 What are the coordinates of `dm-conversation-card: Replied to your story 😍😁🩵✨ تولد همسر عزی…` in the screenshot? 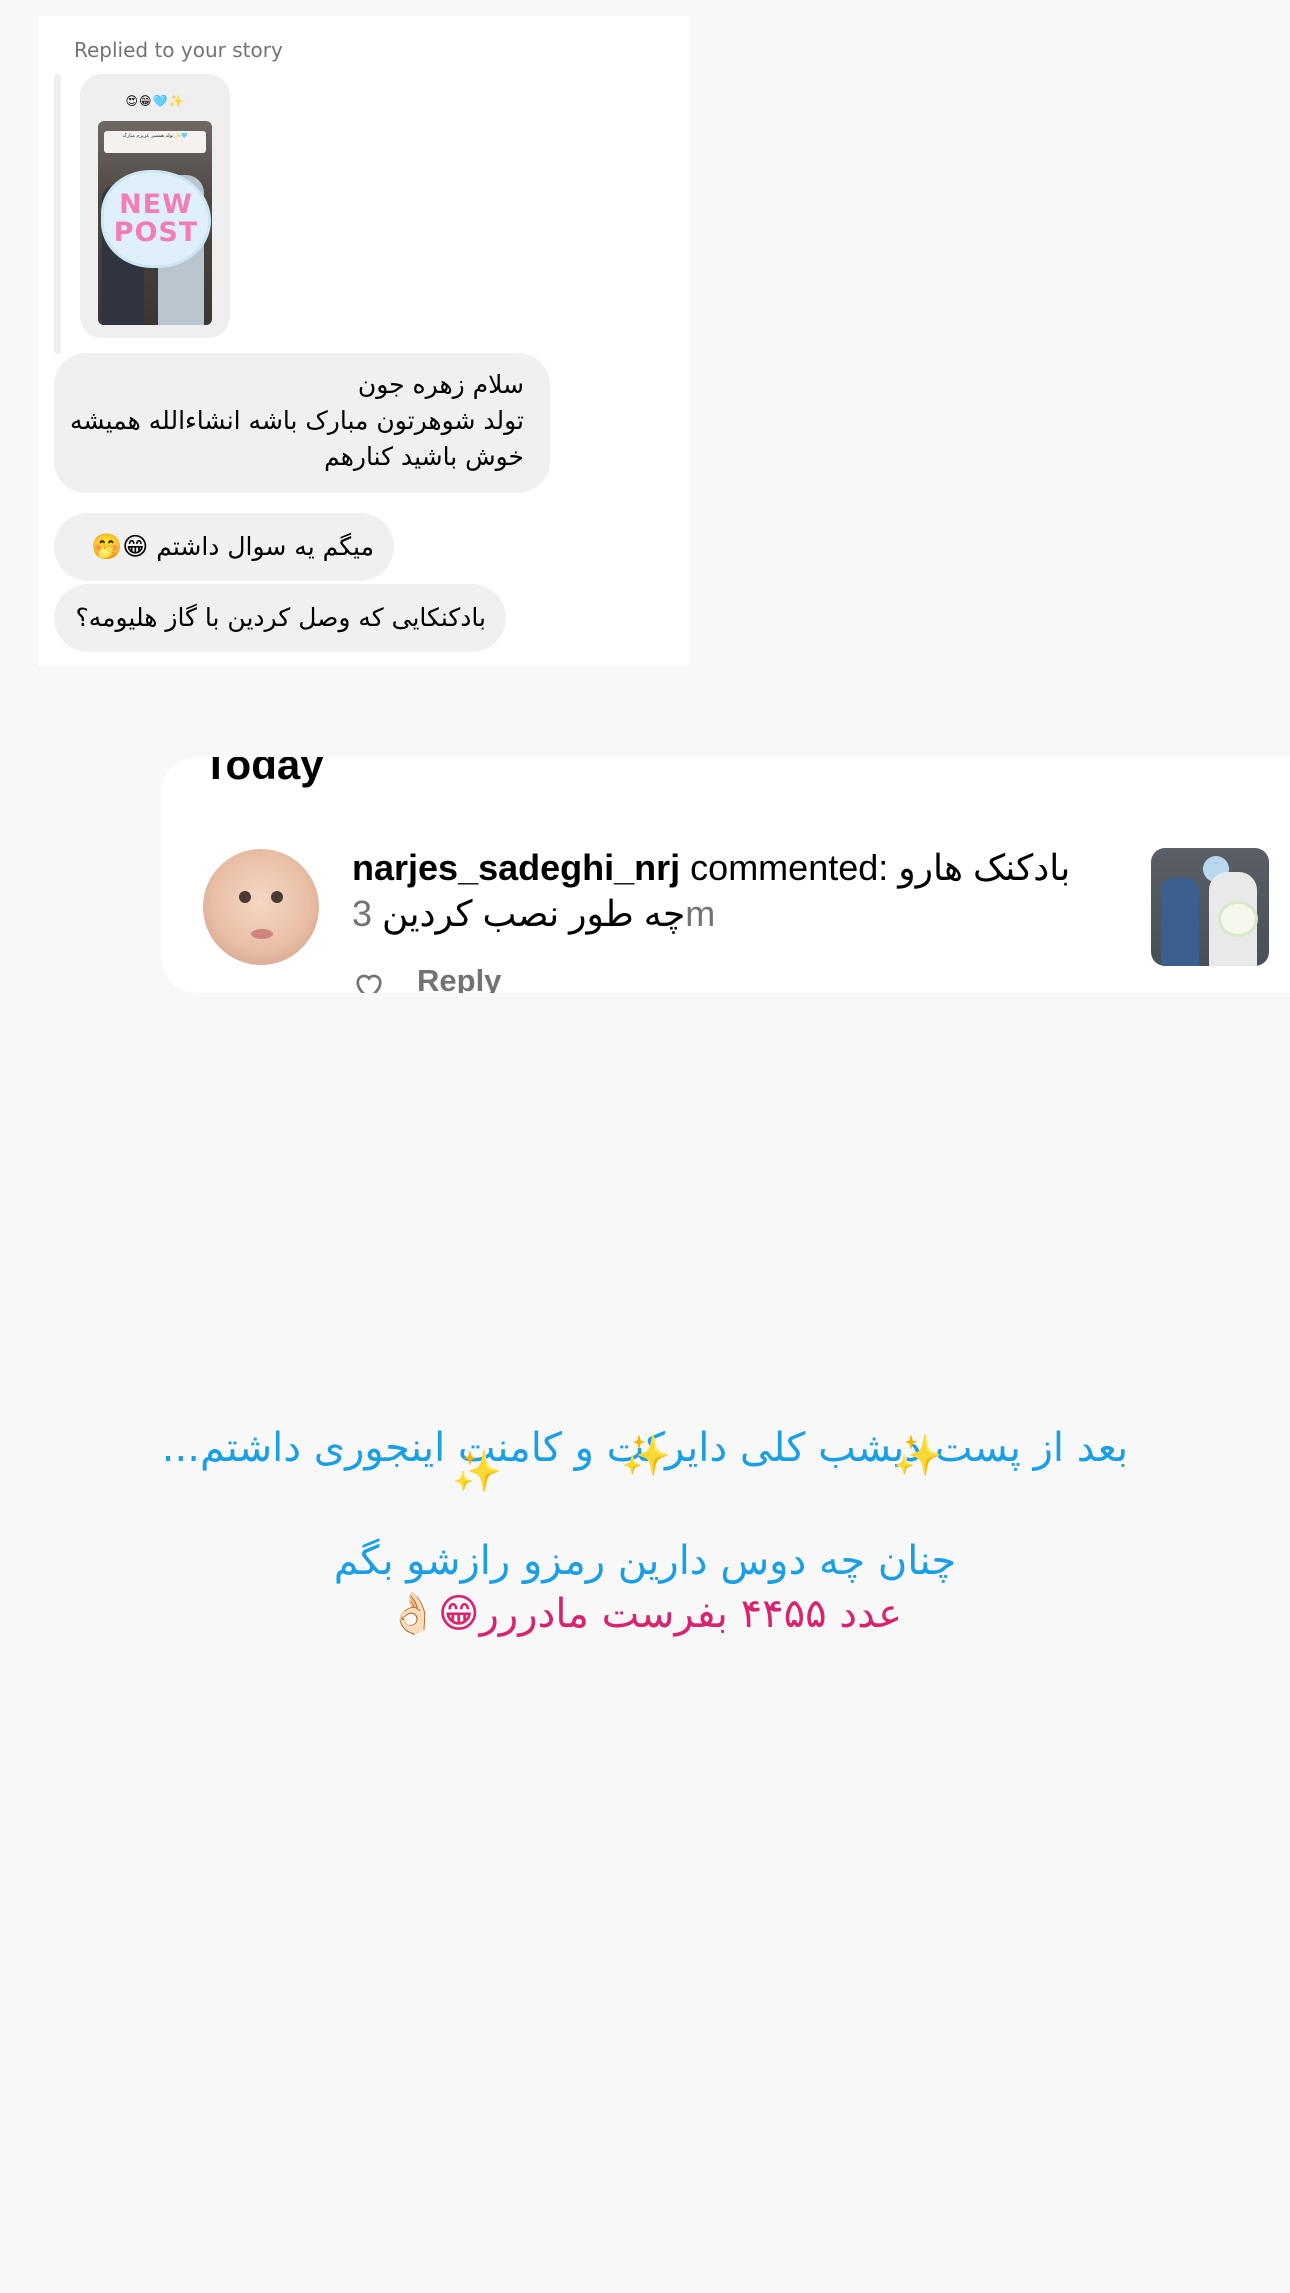 It's located at (363, 341).